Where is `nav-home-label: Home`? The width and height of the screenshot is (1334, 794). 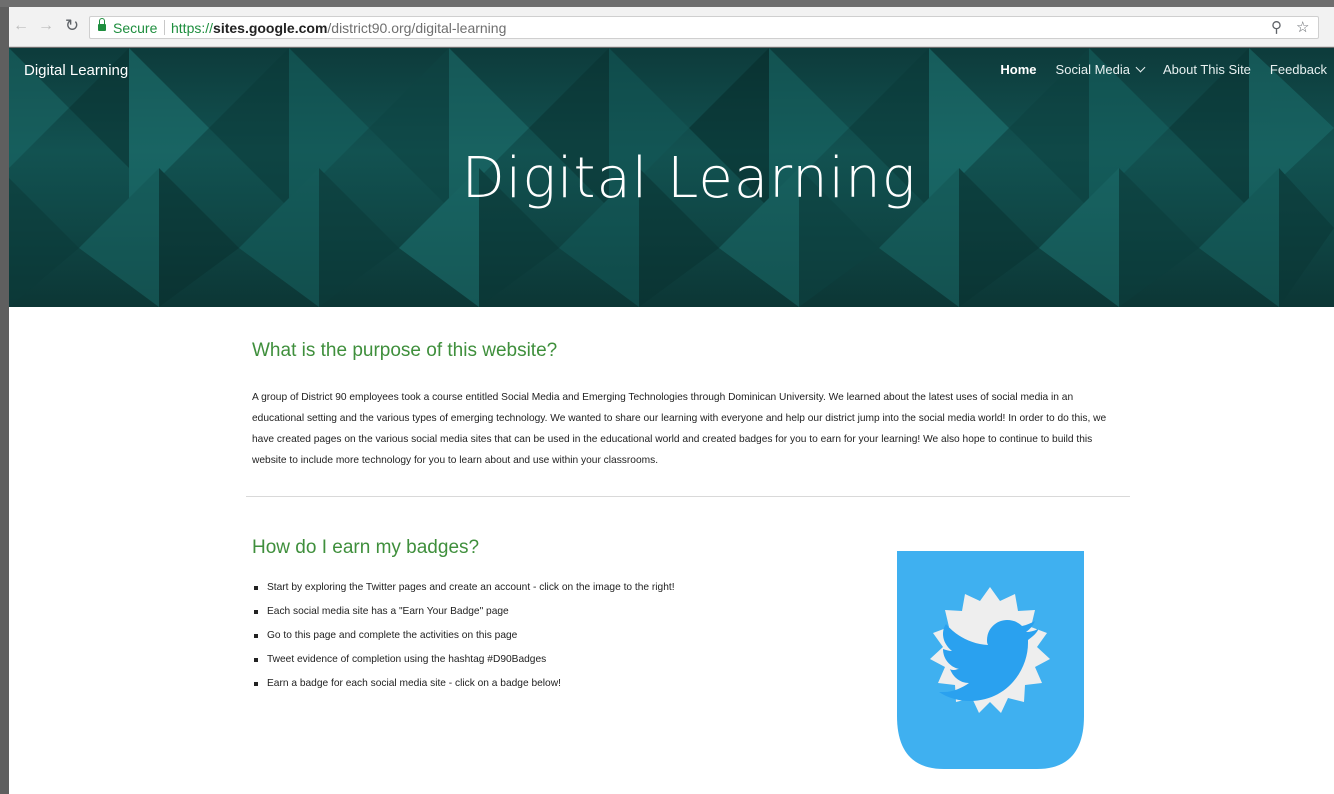 nav-home-label: Home is located at coordinates (1018, 69).